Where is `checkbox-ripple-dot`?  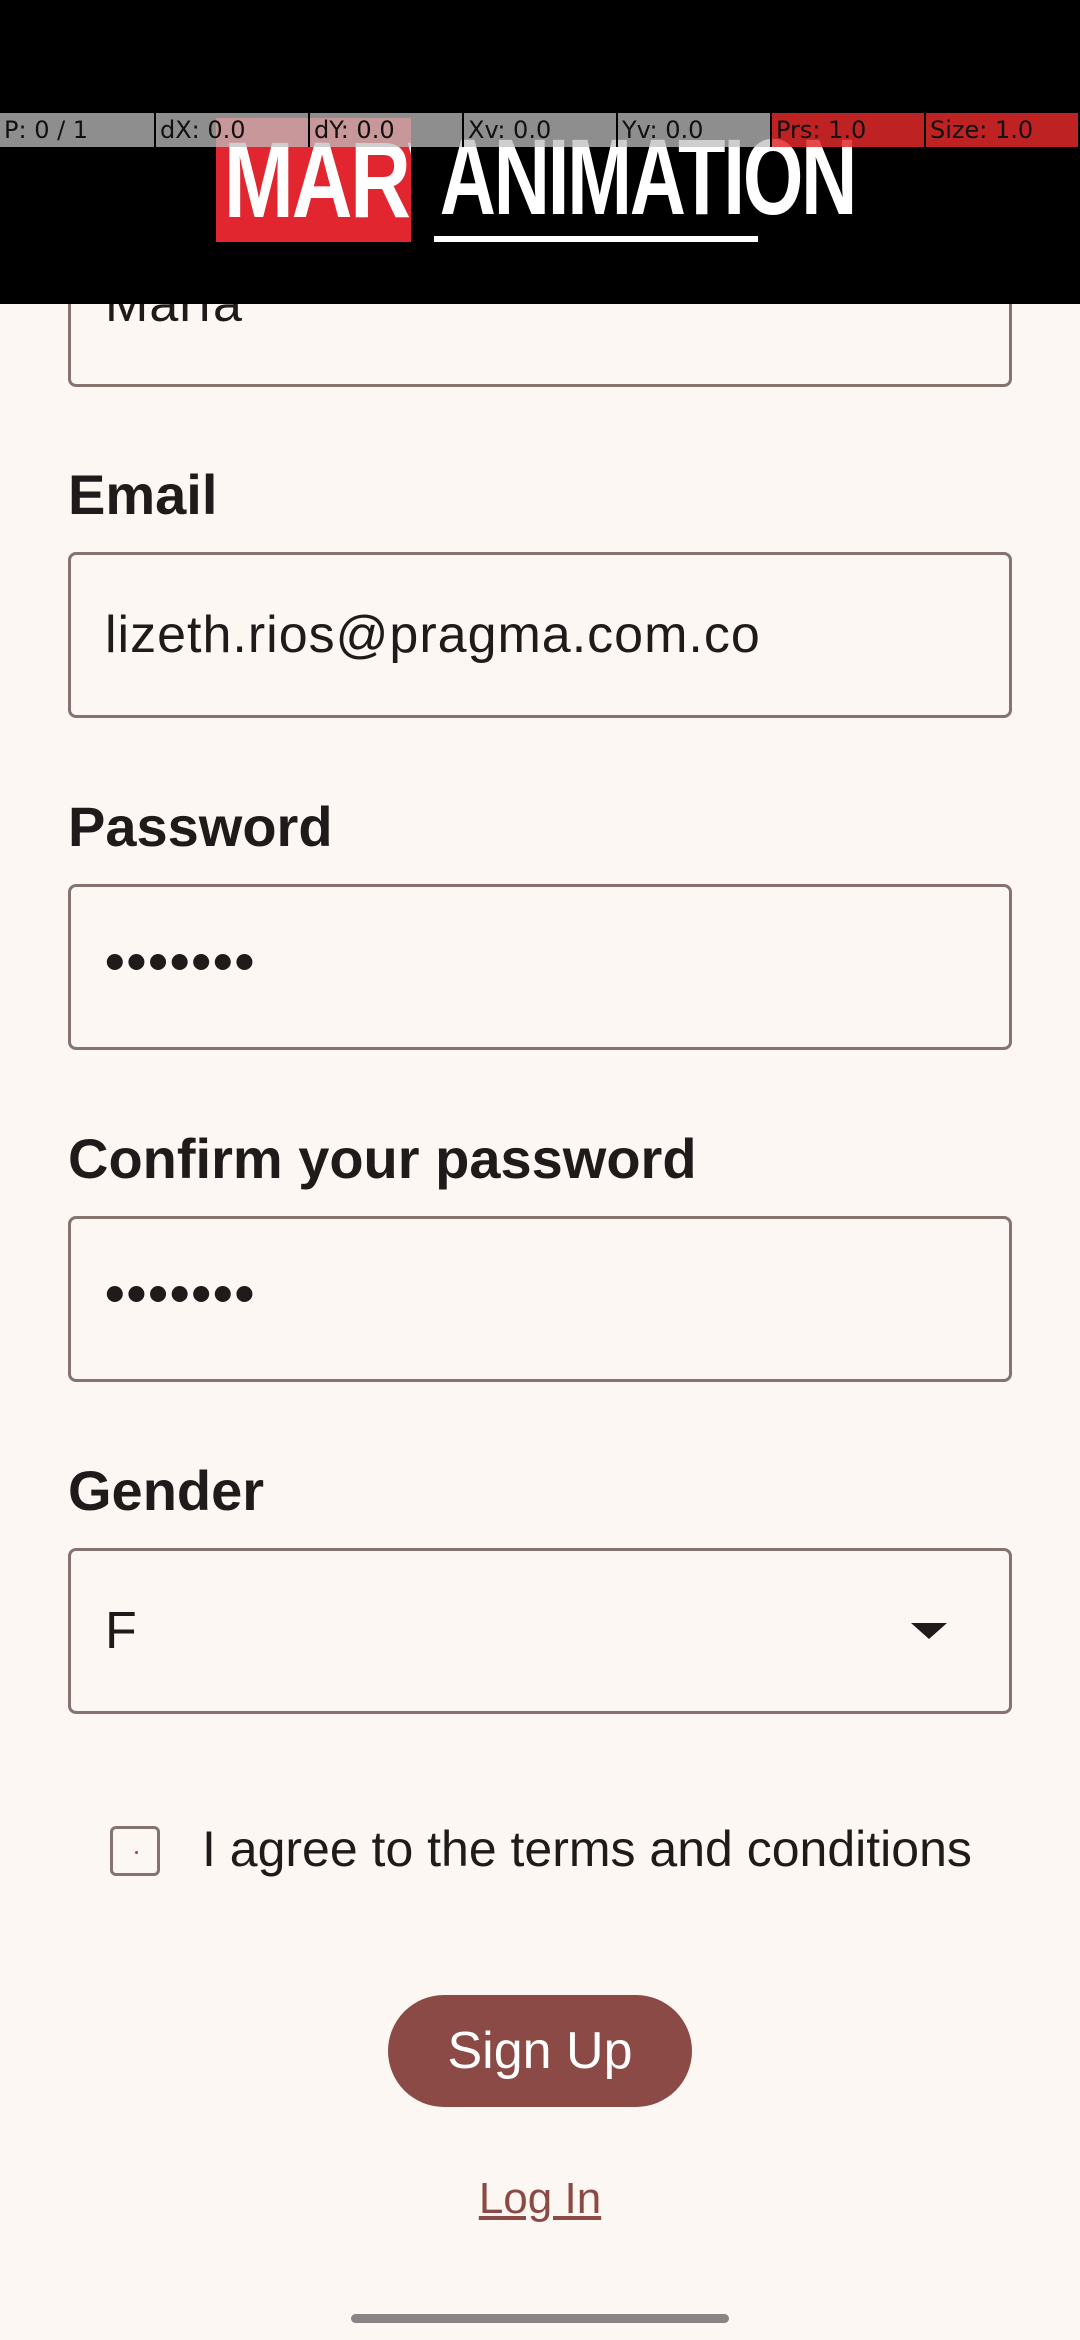 checkbox-ripple-dot is located at coordinates (136, 1852).